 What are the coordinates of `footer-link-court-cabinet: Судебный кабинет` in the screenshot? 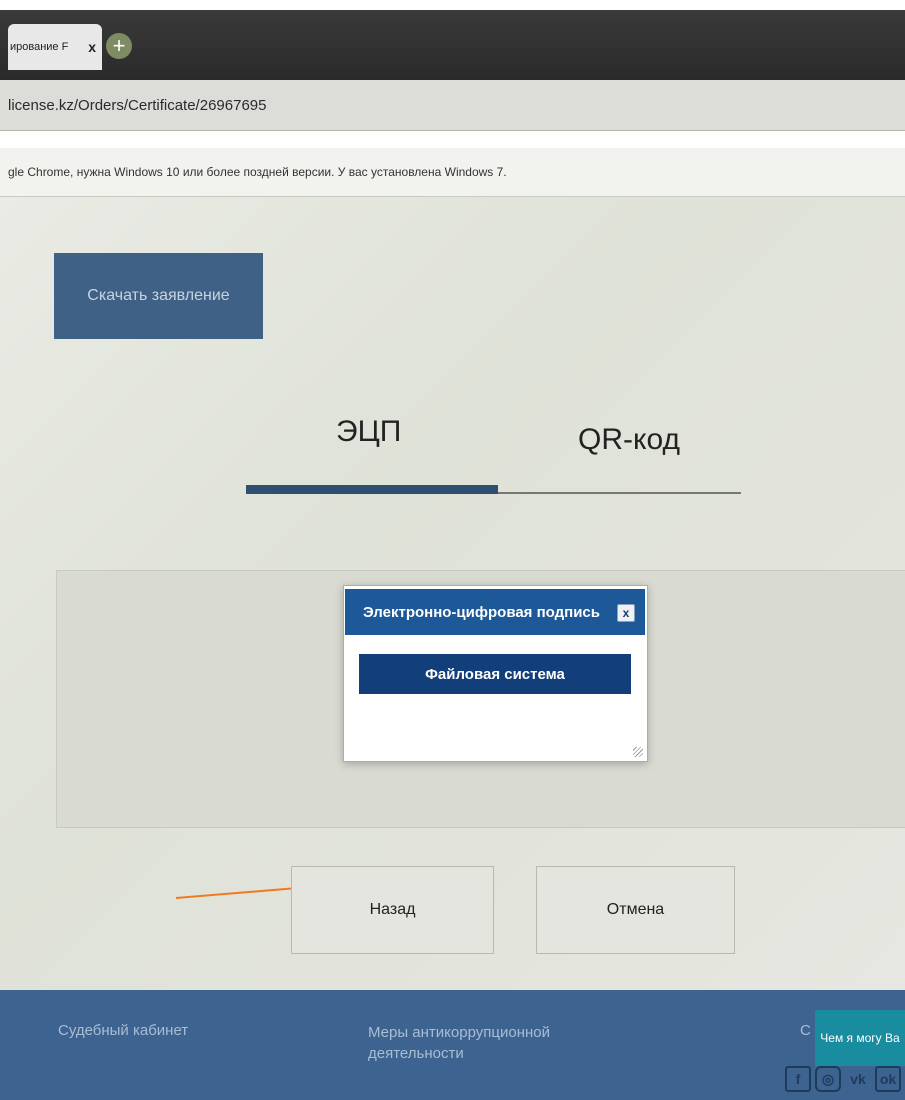 It's located at (123, 1030).